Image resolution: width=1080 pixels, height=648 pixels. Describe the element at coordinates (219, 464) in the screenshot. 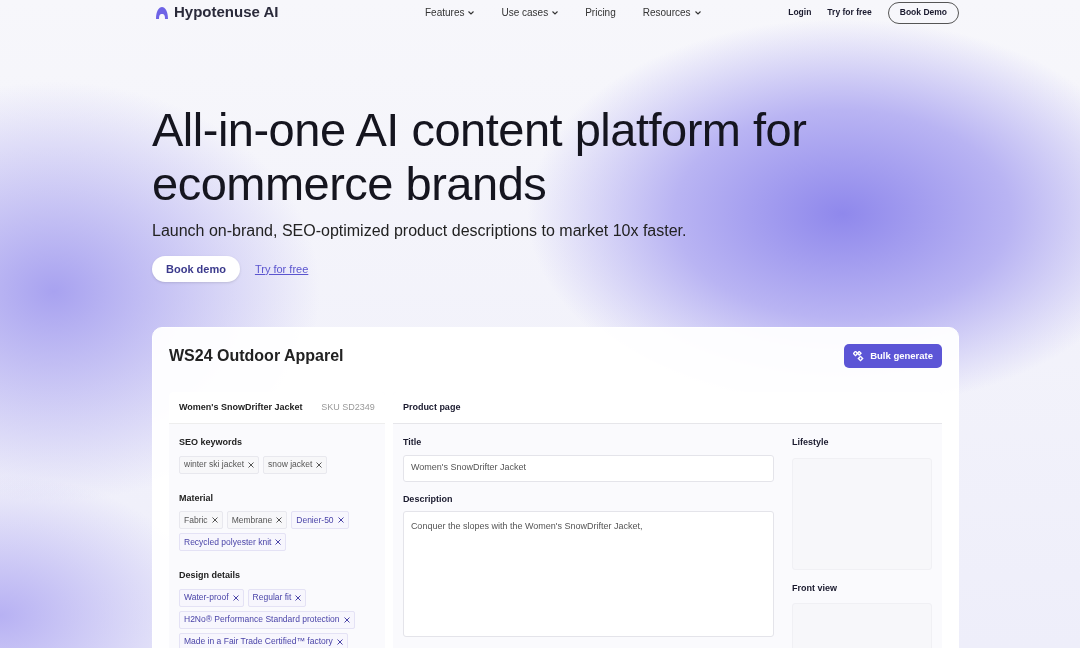

I see `keyword-tag: winter ski jacket` at that location.